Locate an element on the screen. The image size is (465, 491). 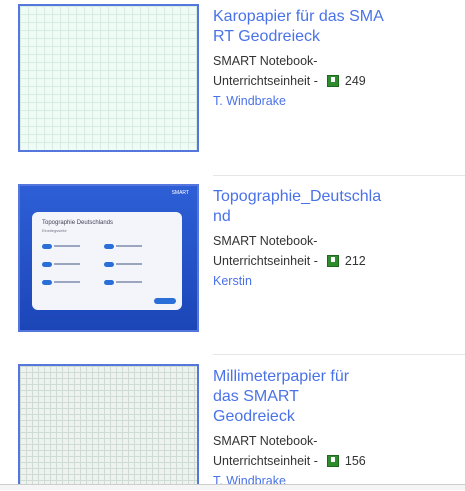
slide-title: Topographie Deutschlands is located at coordinates (78, 223).